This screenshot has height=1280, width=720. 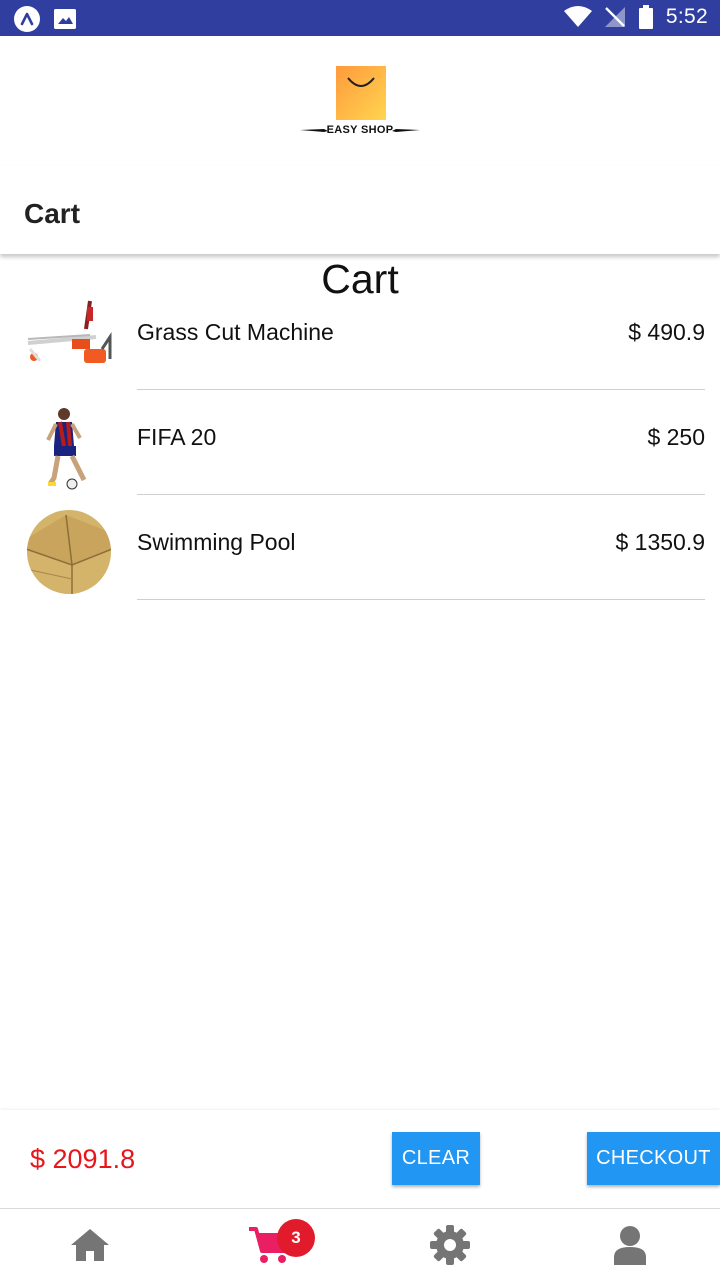 I want to click on nav-home, so click(x=90, y=1244).